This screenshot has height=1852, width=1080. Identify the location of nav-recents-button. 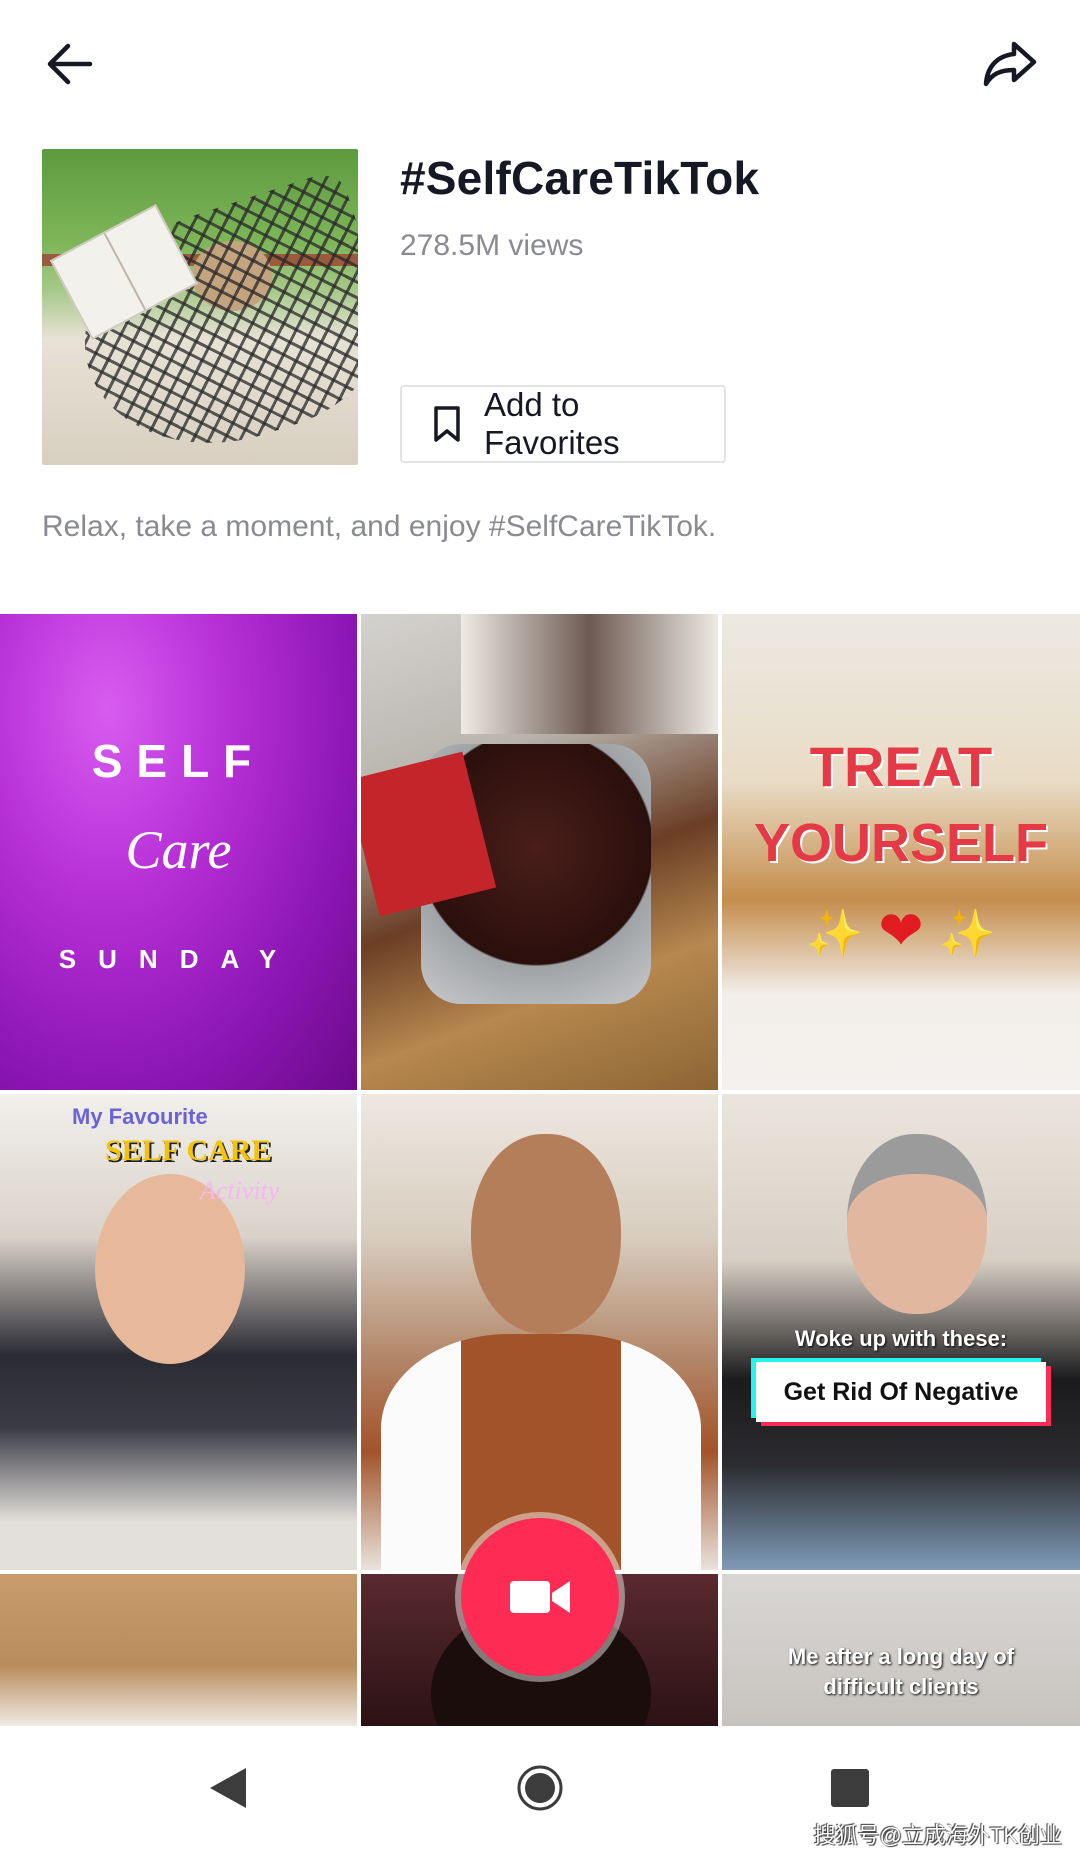
(850, 1788).